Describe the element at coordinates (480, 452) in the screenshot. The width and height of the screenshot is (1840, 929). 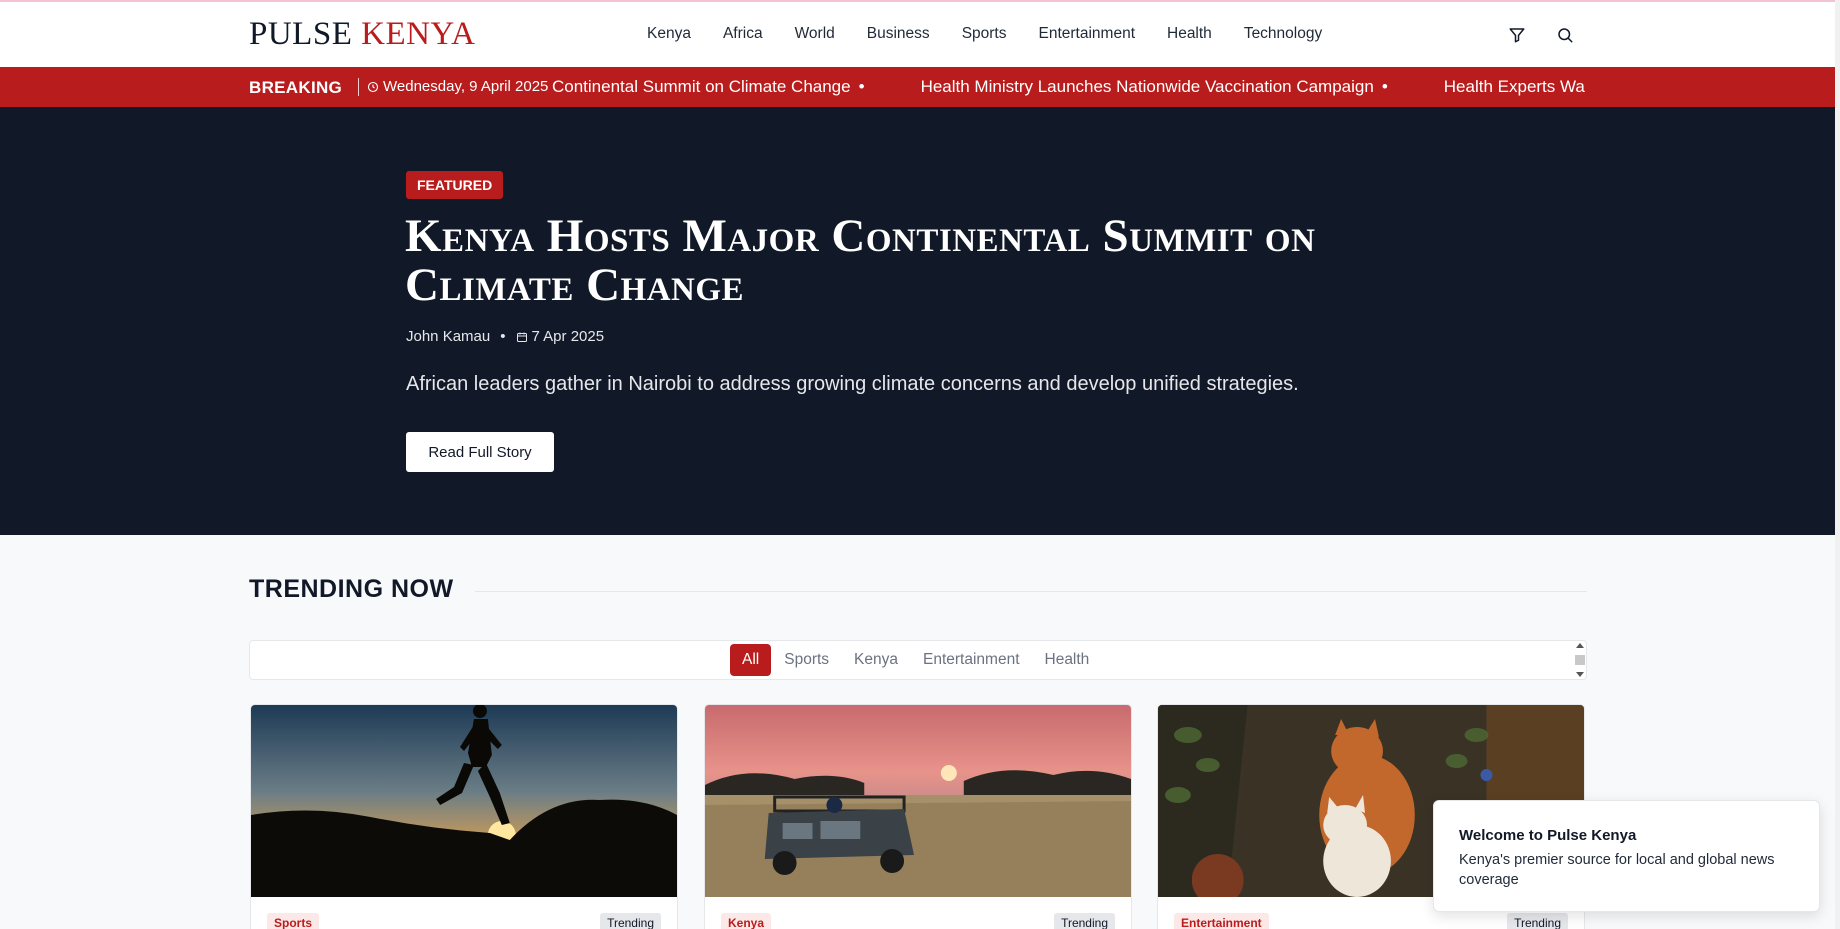
I see `read-full-story-button: Read Full Story` at that location.